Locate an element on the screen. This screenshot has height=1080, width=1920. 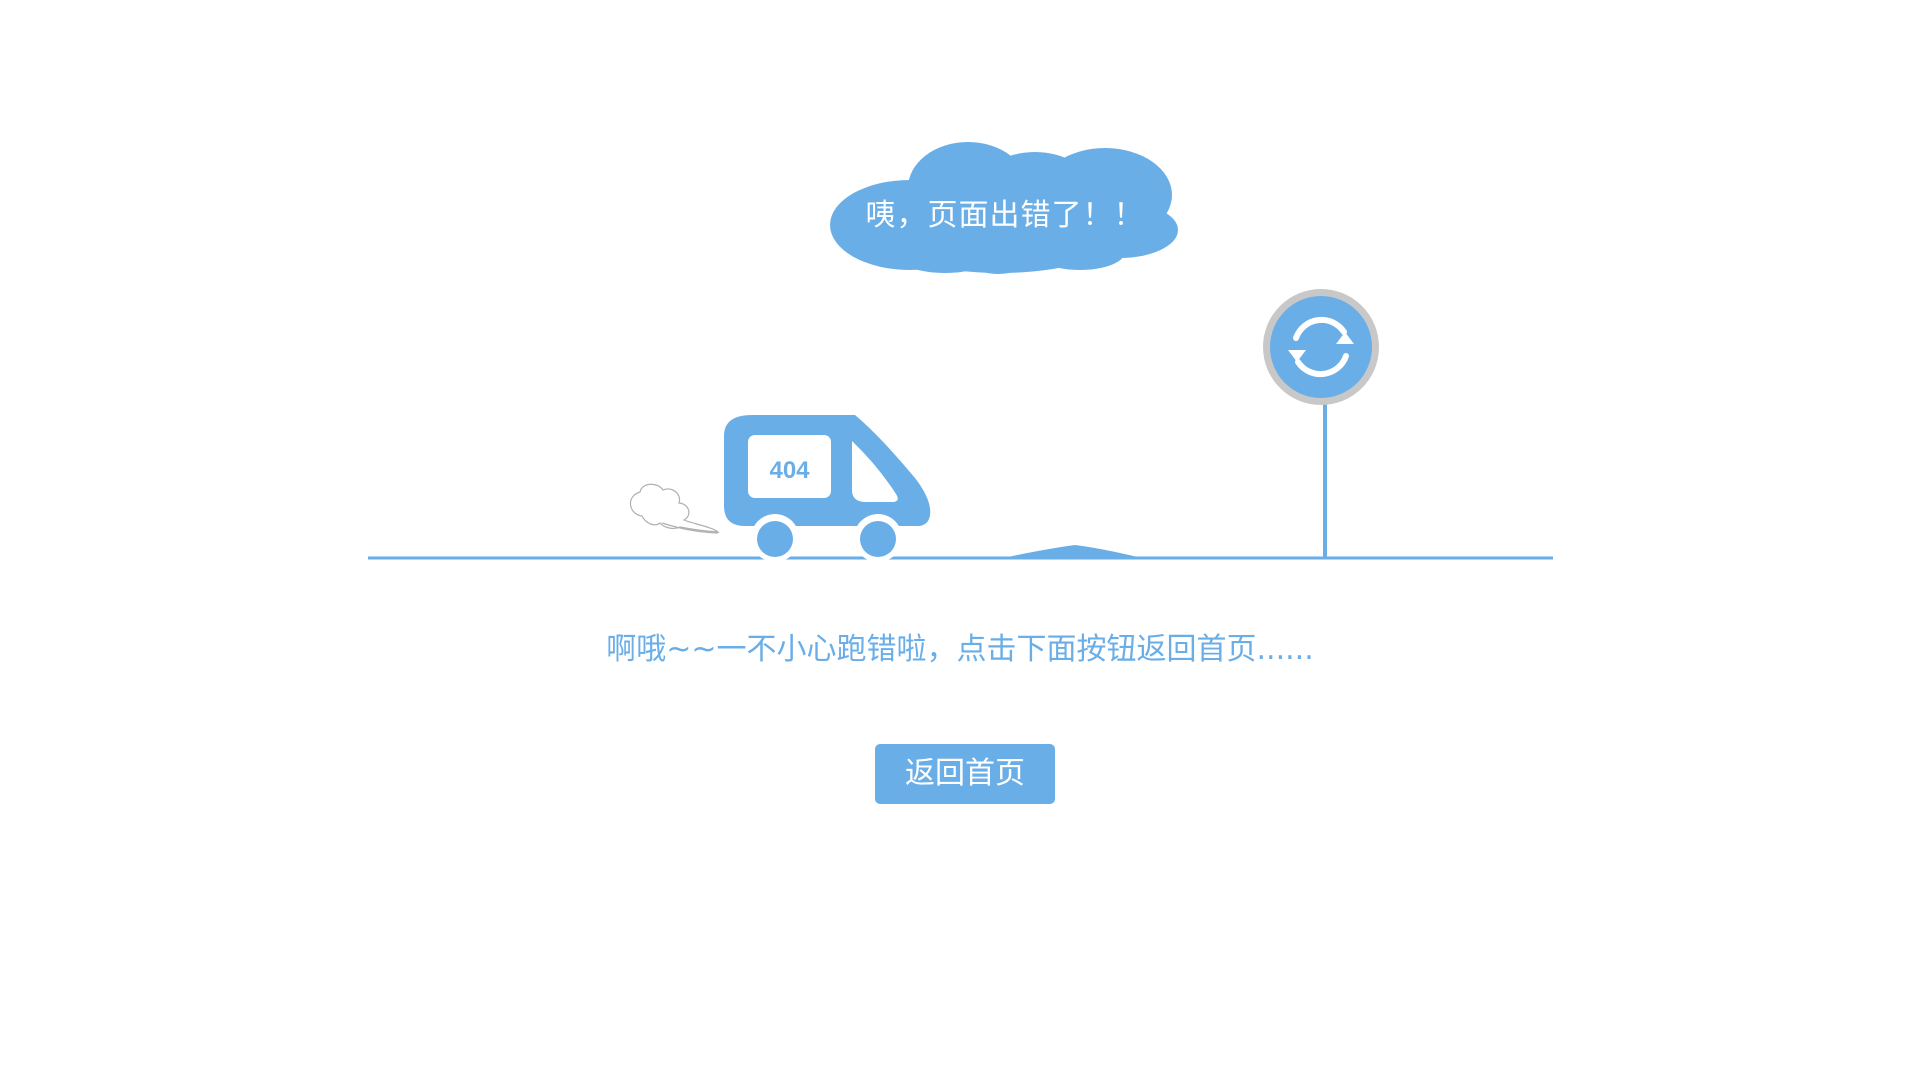
van-plate-text: 404 is located at coordinates (789, 470).